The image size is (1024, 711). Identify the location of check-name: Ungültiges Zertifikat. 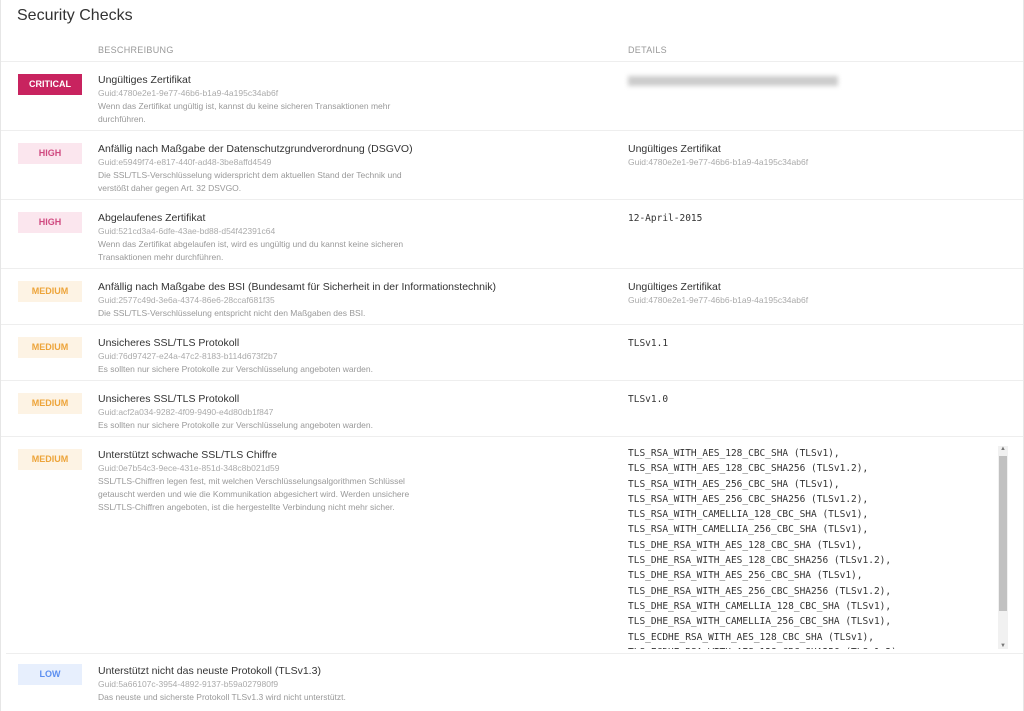
(144, 80).